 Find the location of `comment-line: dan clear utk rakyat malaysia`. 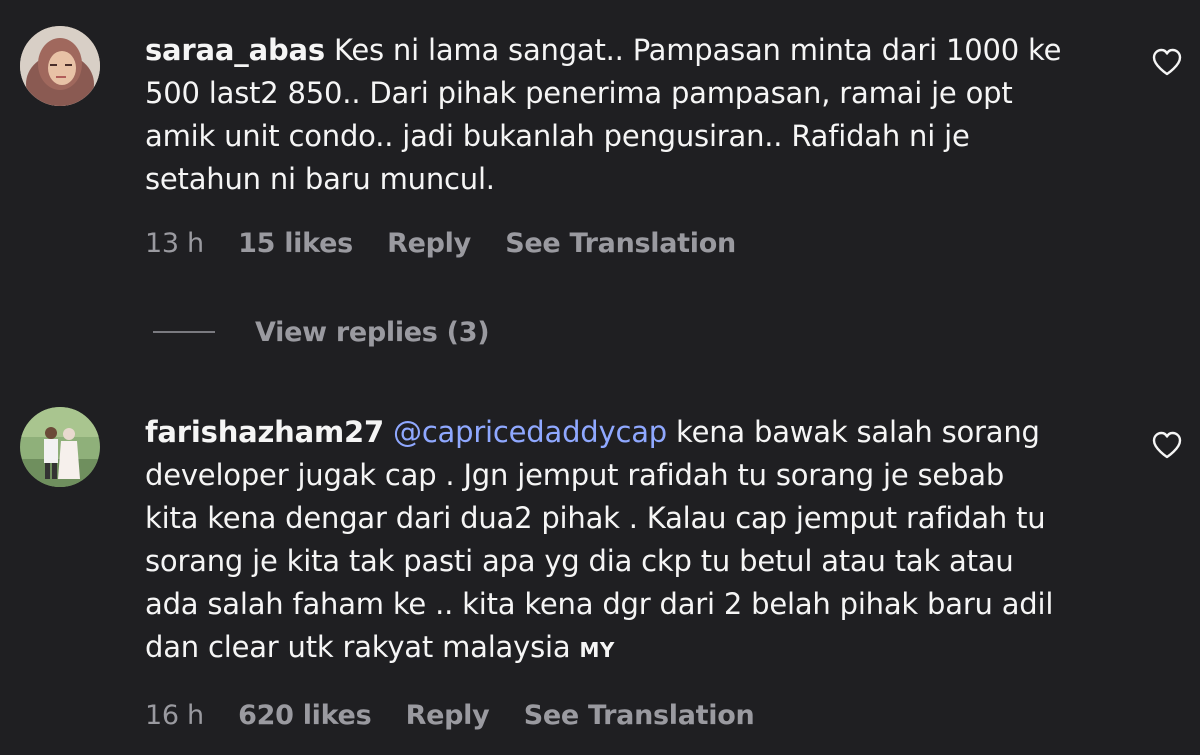

comment-line: dan clear utk rakyat malaysia is located at coordinates (358, 647).